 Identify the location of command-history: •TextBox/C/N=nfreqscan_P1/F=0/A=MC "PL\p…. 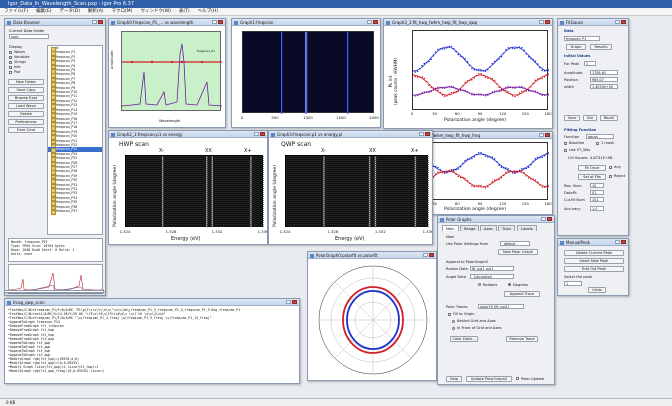
(153, 345).